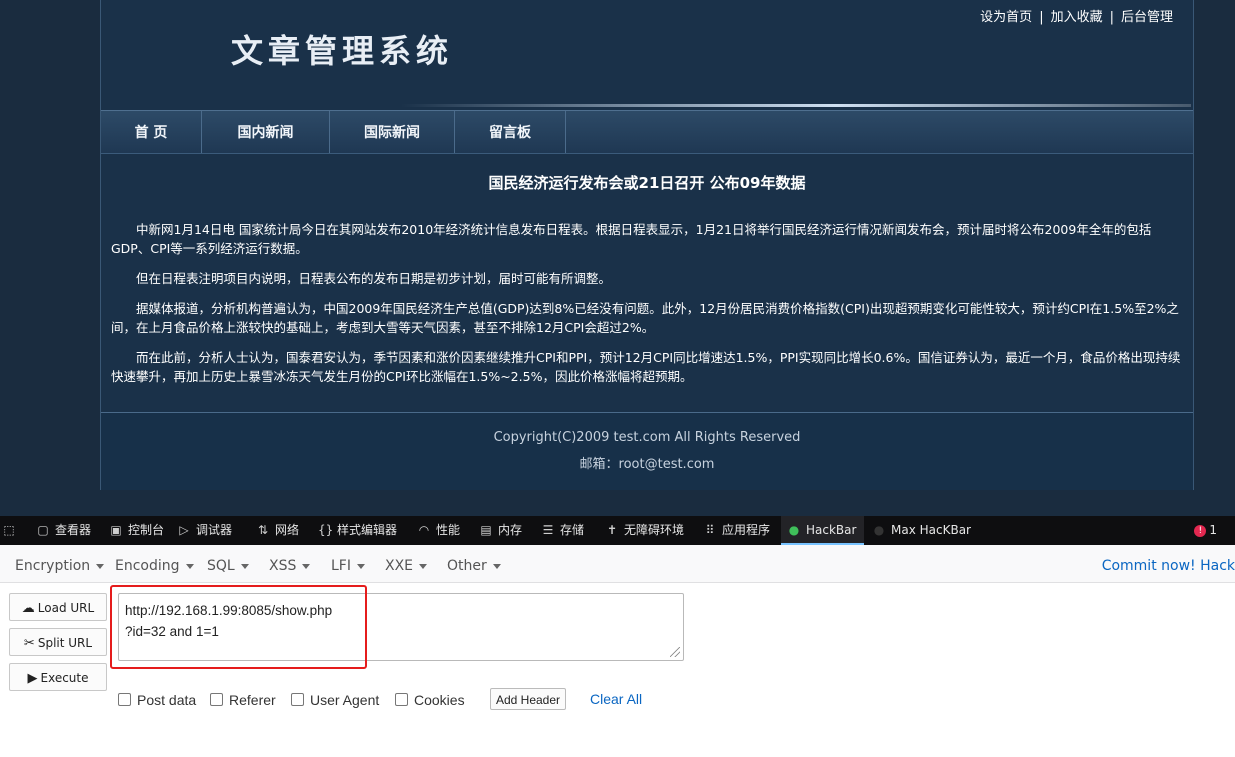 The width and height of the screenshot is (1235, 757). What do you see at coordinates (486, 530) in the screenshot?
I see `memory-icon: ▤` at bounding box center [486, 530].